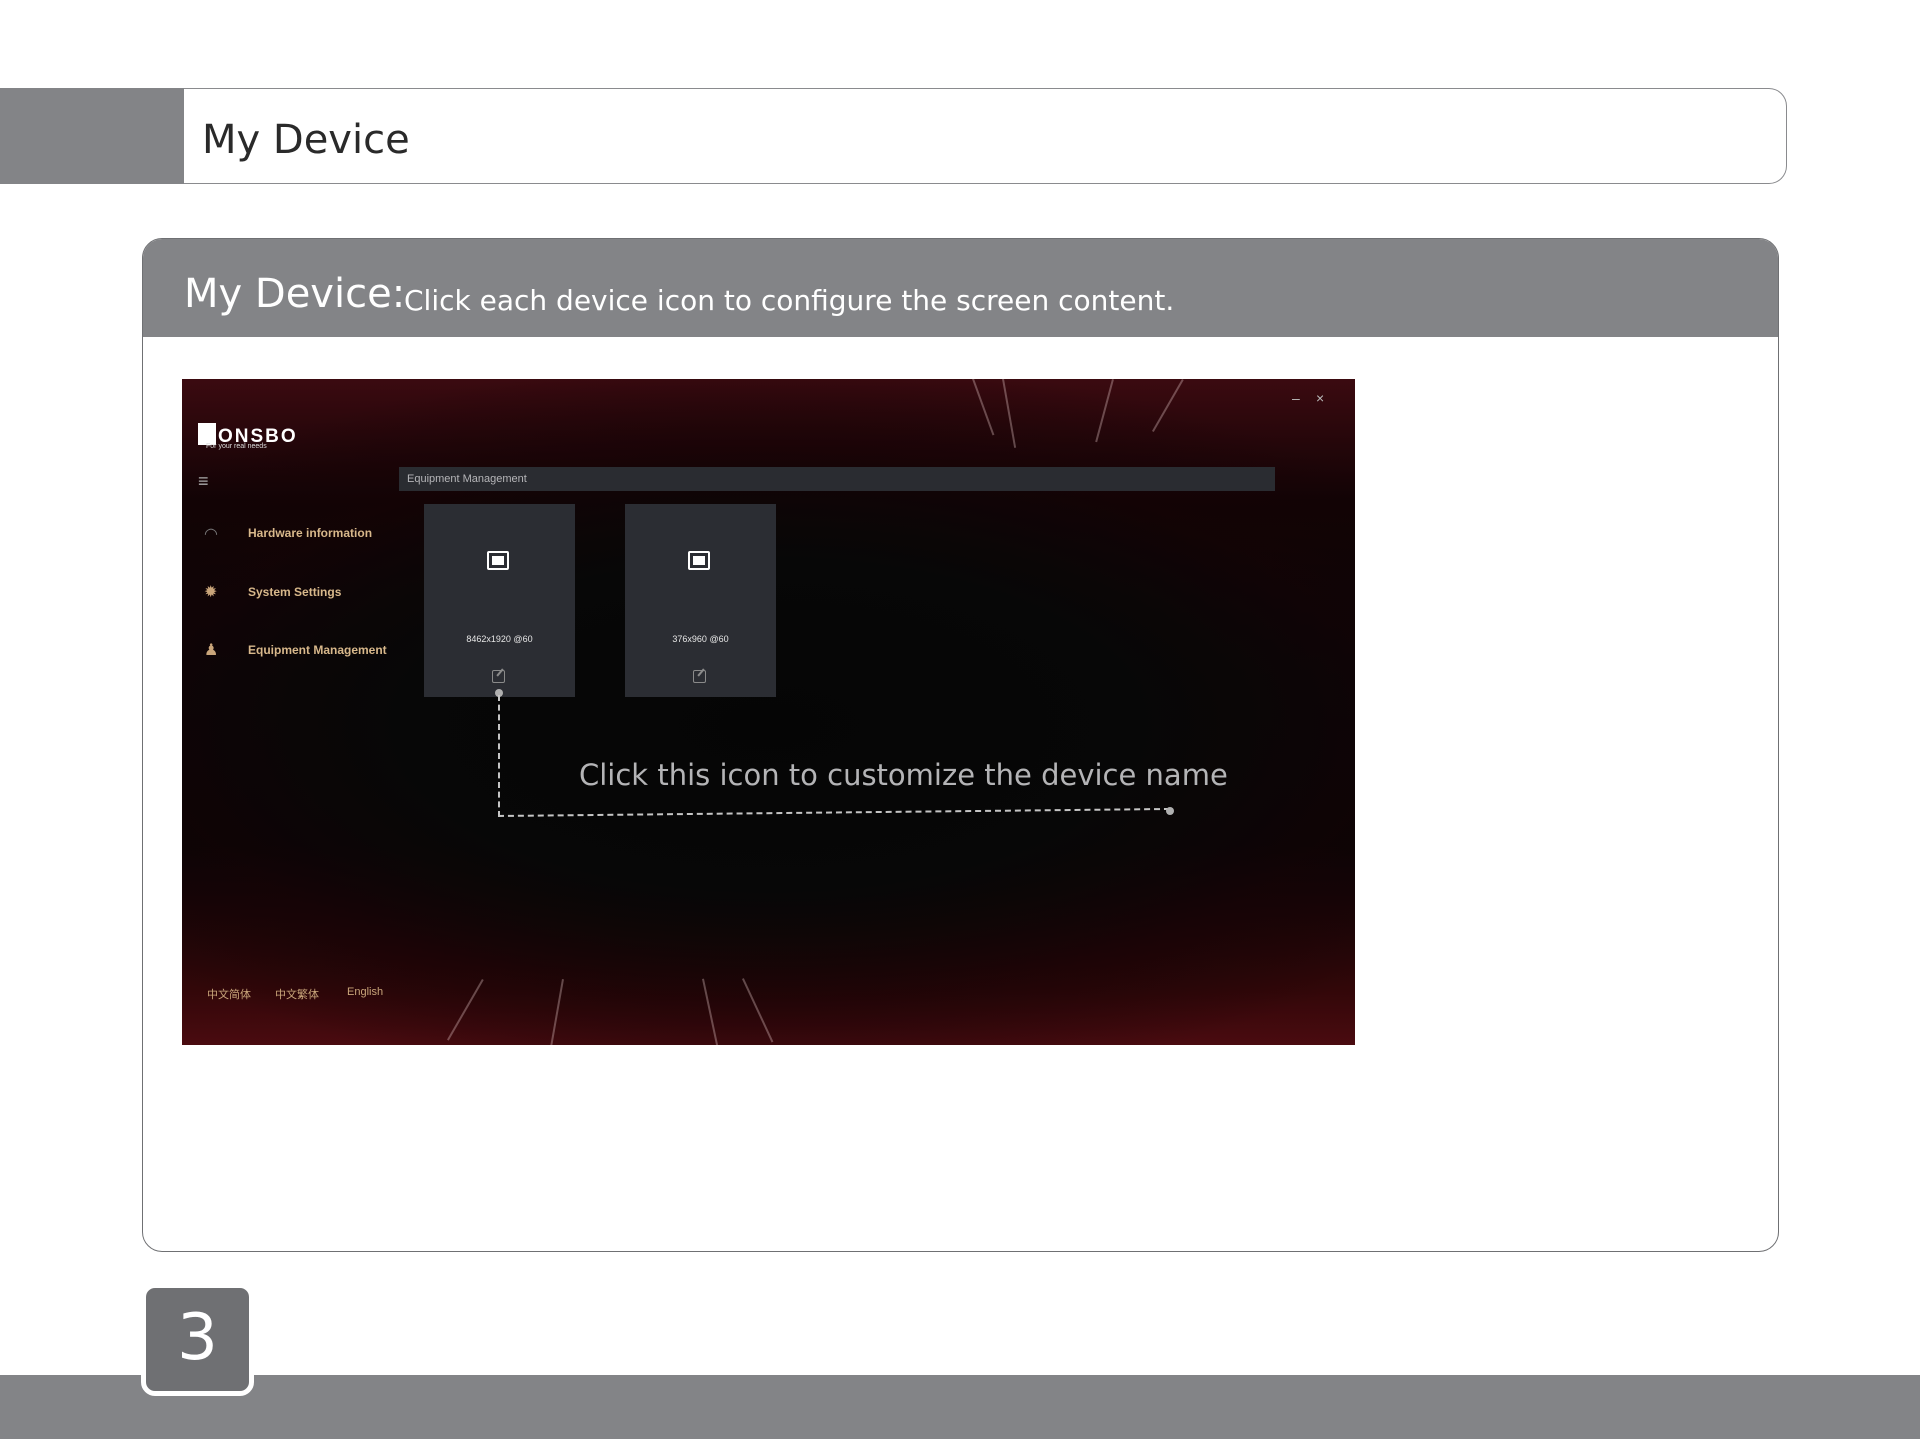 This screenshot has height=1439, width=1920. I want to click on page-title-box: My Device, so click(985, 136).